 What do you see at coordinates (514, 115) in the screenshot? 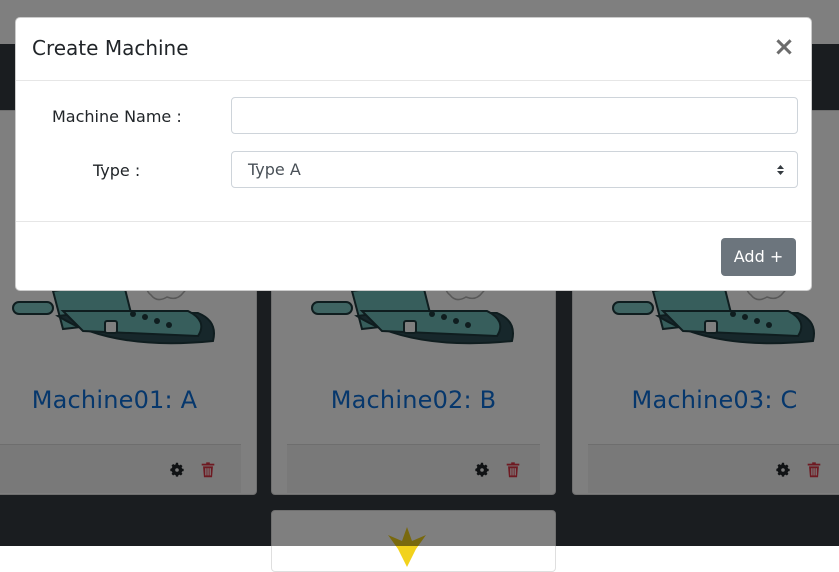
I see `machine-name-input` at bounding box center [514, 115].